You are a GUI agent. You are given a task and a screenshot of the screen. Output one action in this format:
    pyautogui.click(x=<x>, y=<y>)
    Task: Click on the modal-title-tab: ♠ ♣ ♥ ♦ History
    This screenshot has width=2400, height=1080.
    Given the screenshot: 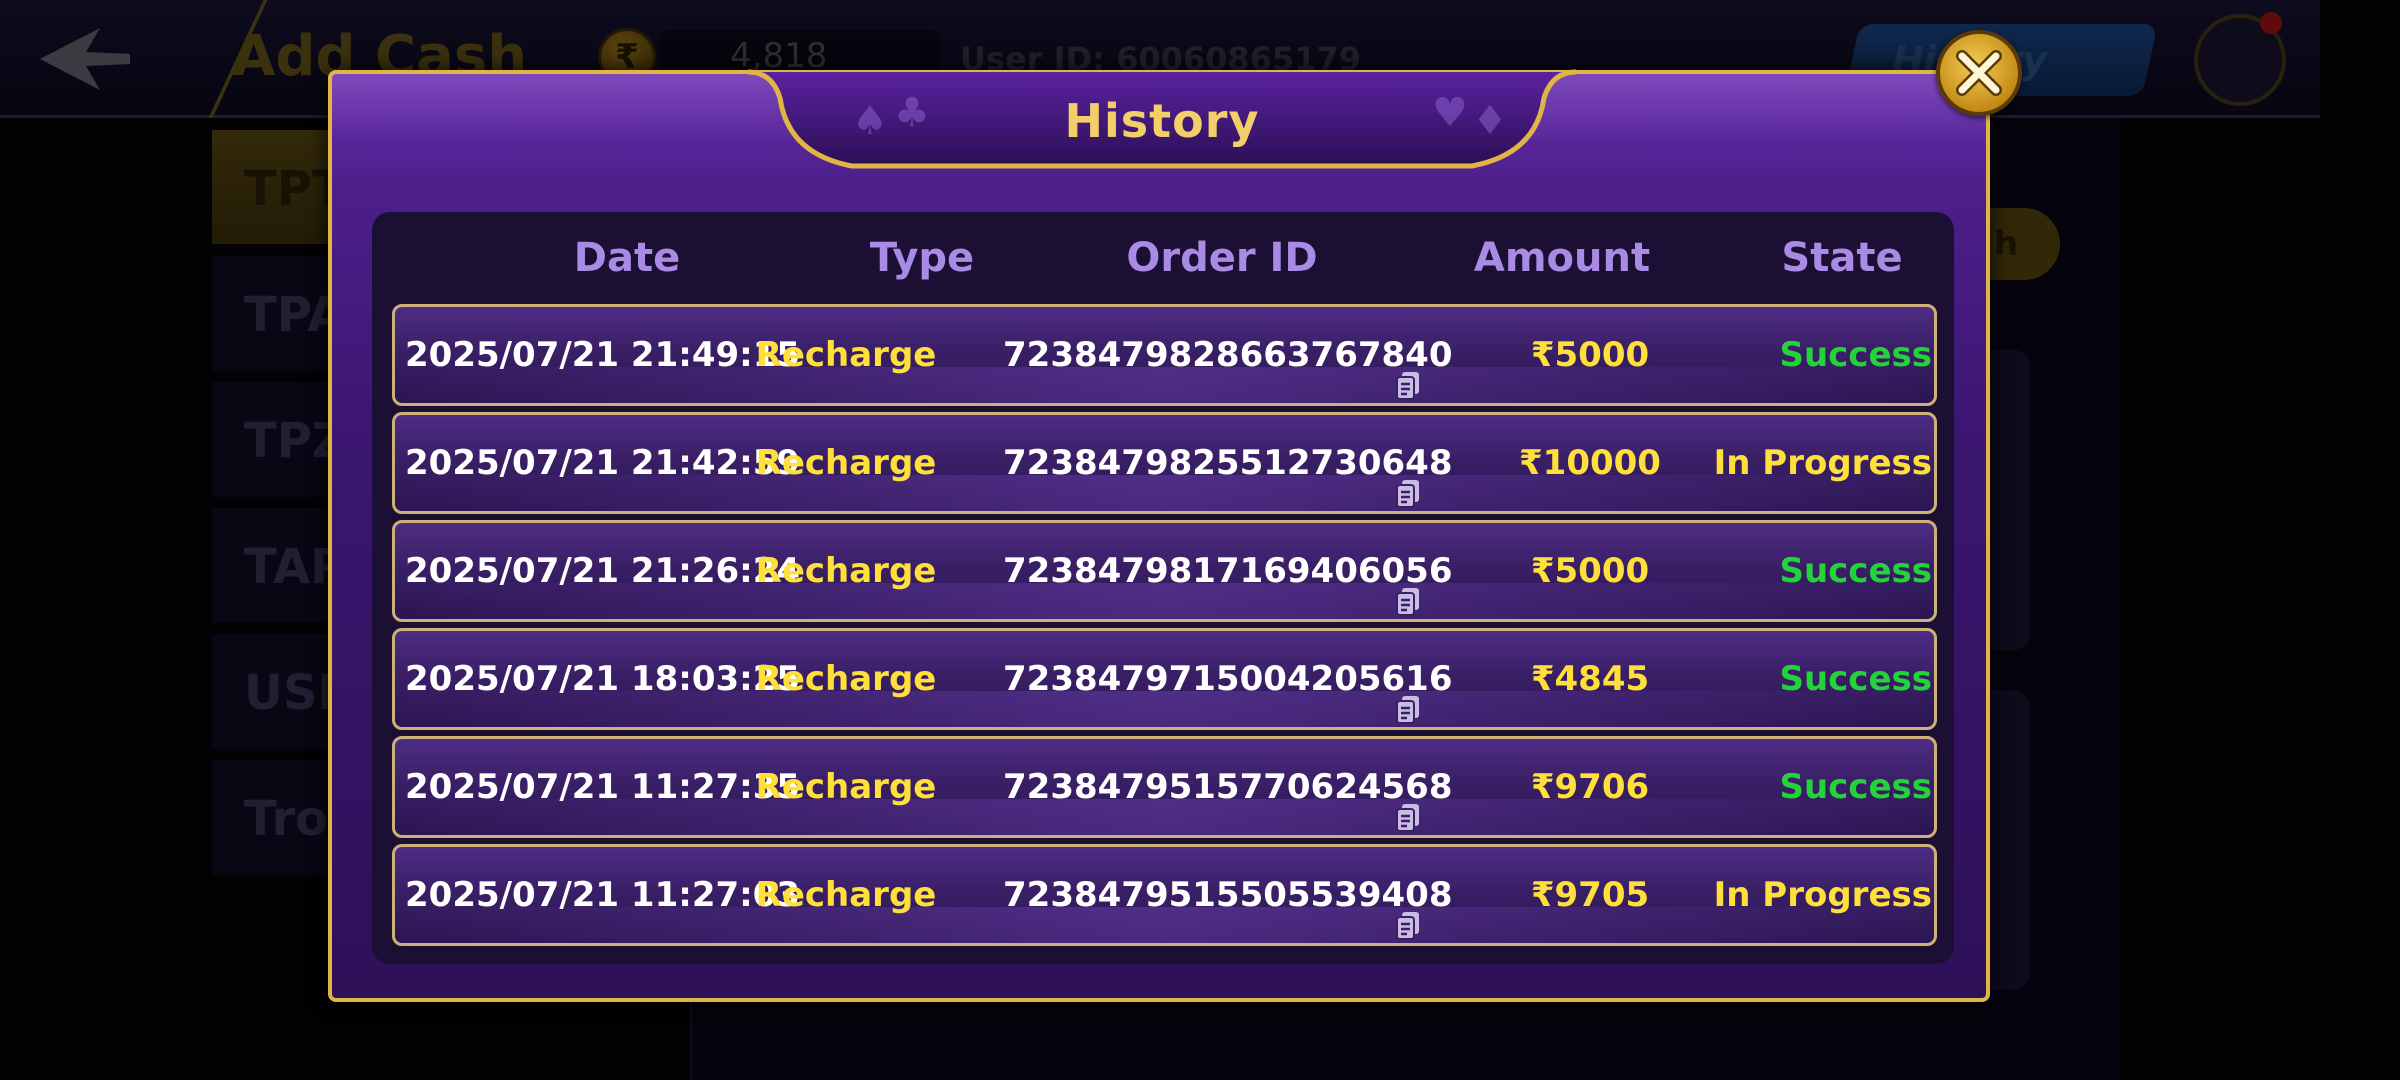 What is the action you would take?
    pyautogui.click(x=1162, y=121)
    